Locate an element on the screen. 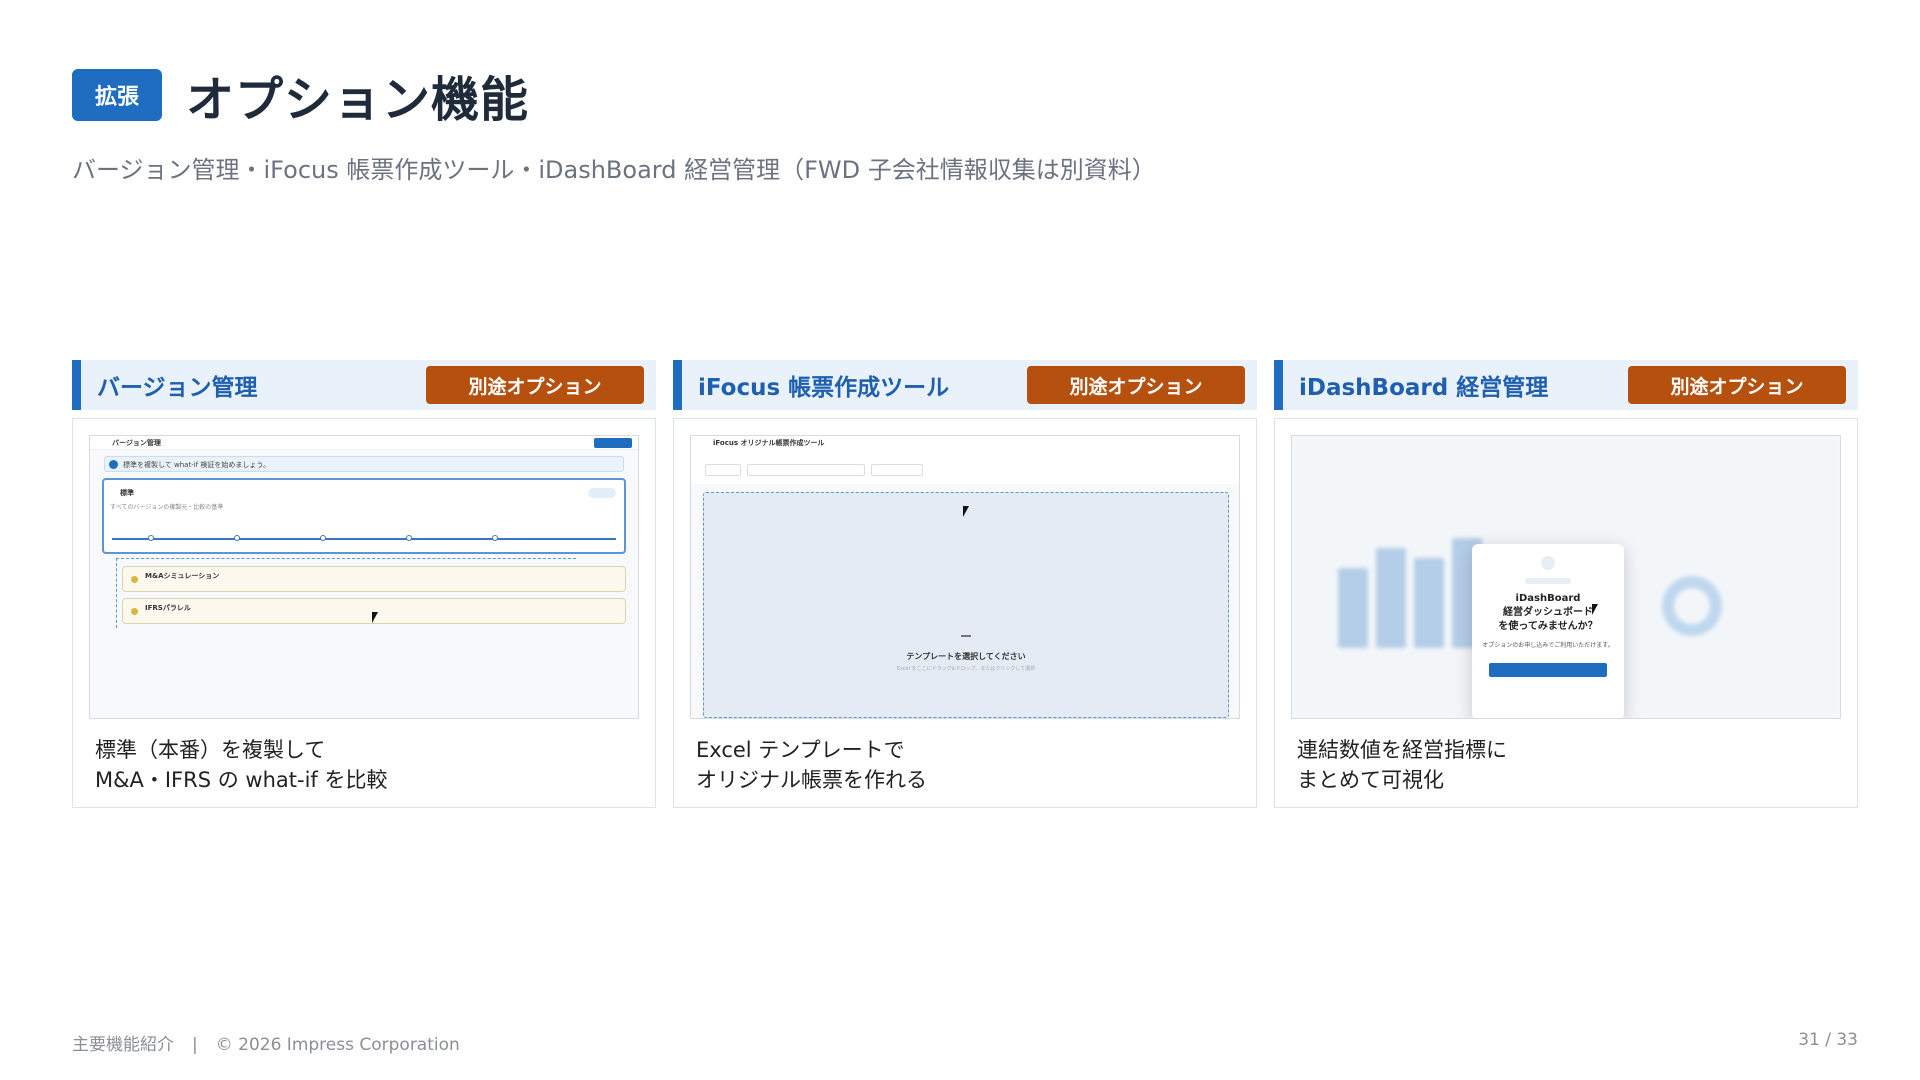 This screenshot has width=1920, height=1080. info-text: 標準を複製して what-if 検証を始めましょう。 is located at coordinates (196, 465).